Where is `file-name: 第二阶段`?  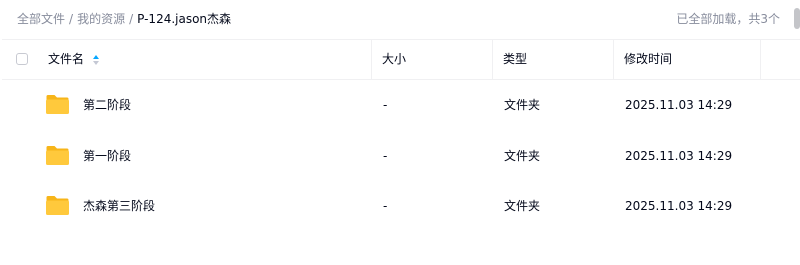
file-name: 第二阶段 is located at coordinates (107, 105).